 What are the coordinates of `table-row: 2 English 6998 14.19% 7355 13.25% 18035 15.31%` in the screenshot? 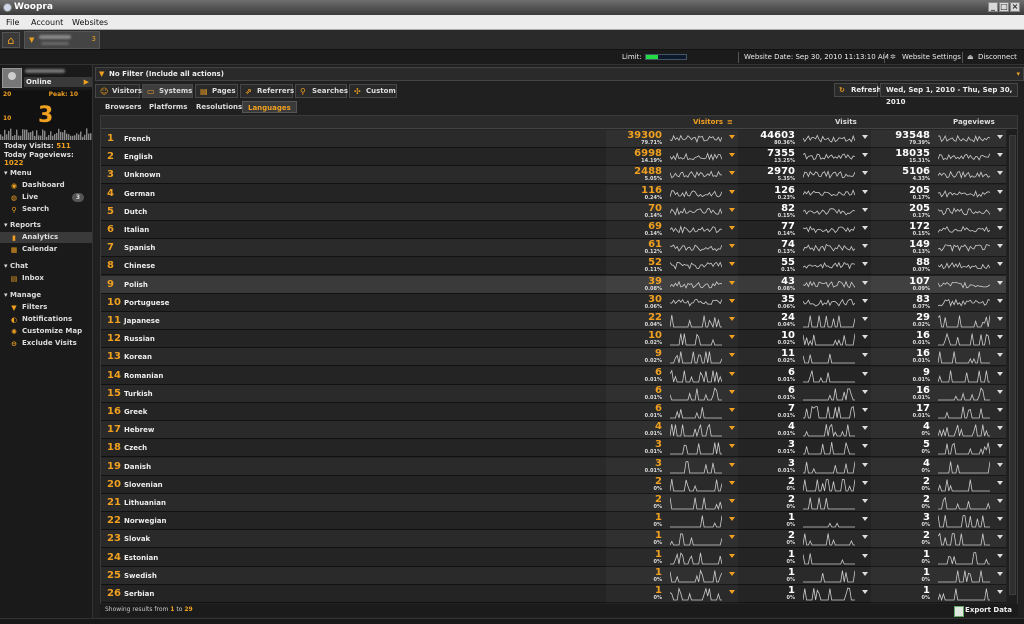 It's located at (553, 157).